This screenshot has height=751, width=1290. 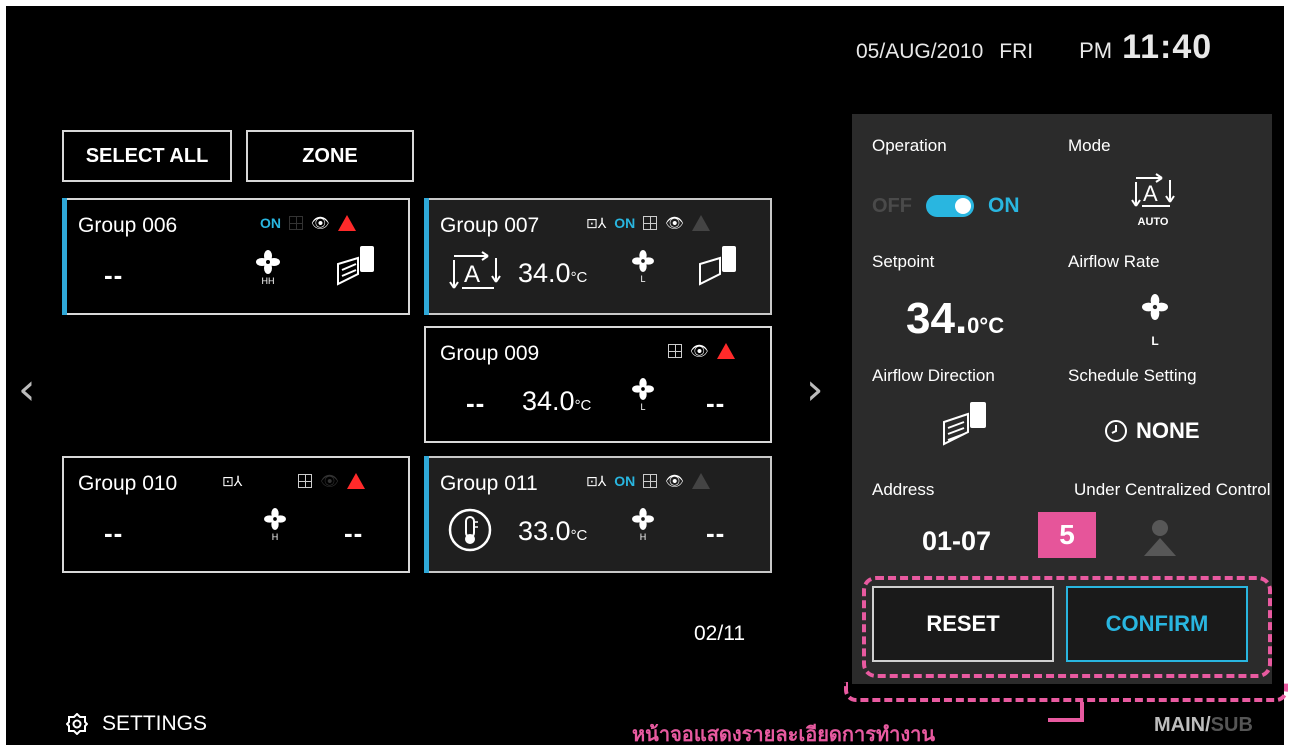 I want to click on airflow-rate-label: Airflow Rate, so click(x=1114, y=261).